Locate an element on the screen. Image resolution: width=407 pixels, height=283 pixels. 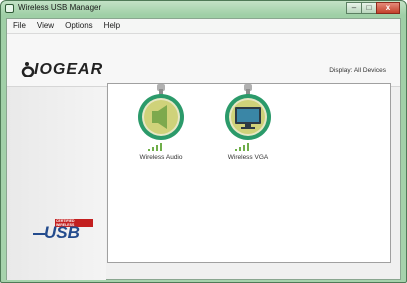
close-button: x is located at coordinates (388, 8).